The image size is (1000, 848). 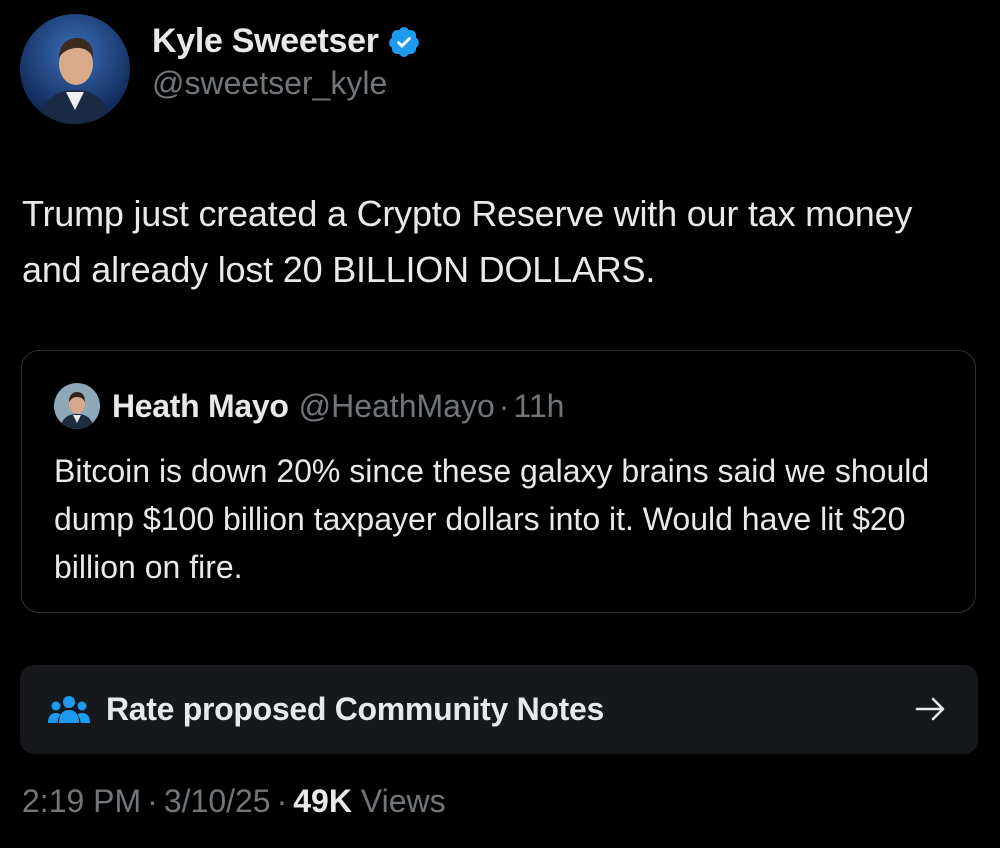 What do you see at coordinates (286, 83) in the screenshot?
I see `author-handle: @sweetser_kyle` at bounding box center [286, 83].